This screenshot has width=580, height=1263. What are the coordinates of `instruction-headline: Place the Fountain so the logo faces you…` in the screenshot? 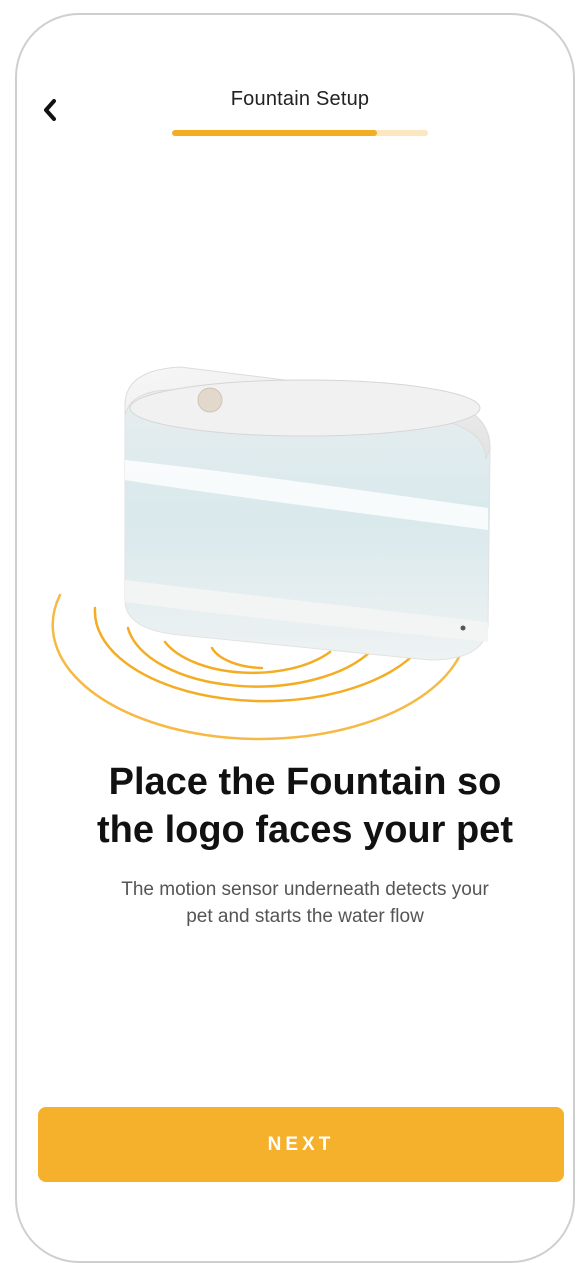 It's located at (305, 806).